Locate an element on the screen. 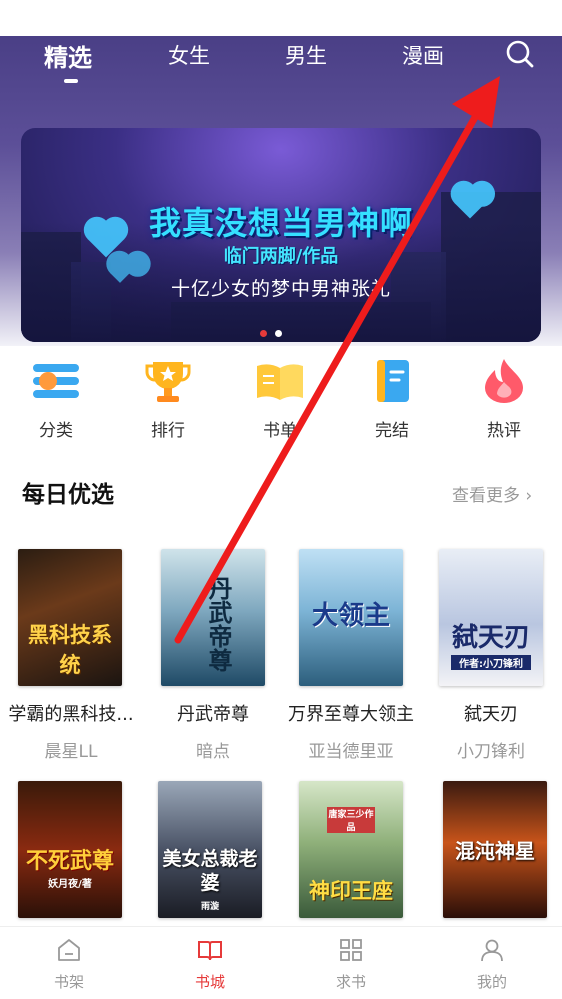 The height and width of the screenshot is (999, 562). cover-title: 大领主 is located at coordinates (350, 616).